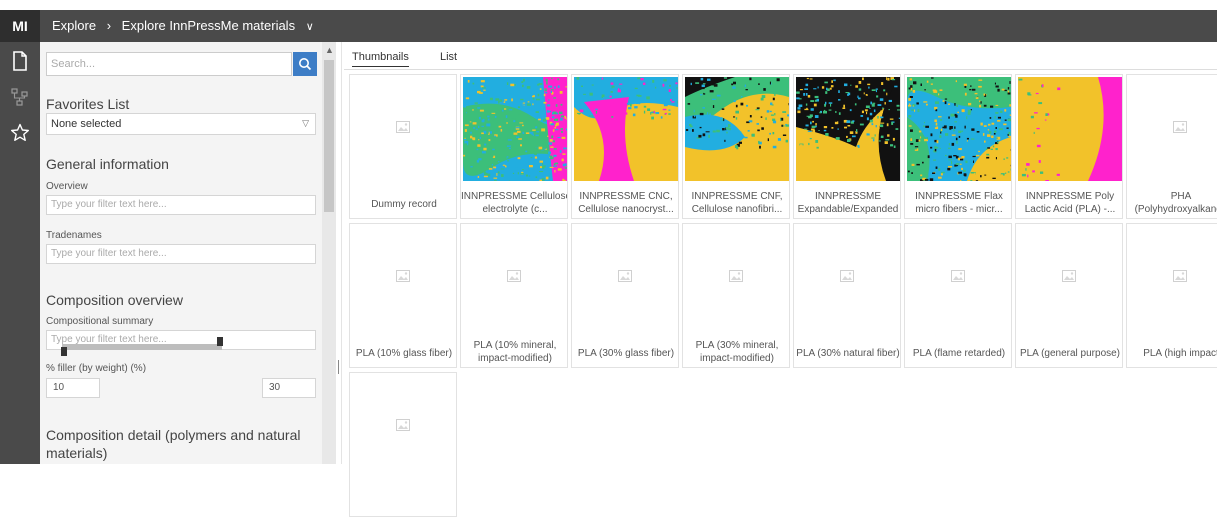 This screenshot has width=1217, height=517. What do you see at coordinates (87, 104) in the screenshot?
I see `favorites-title: Favorites List` at bounding box center [87, 104].